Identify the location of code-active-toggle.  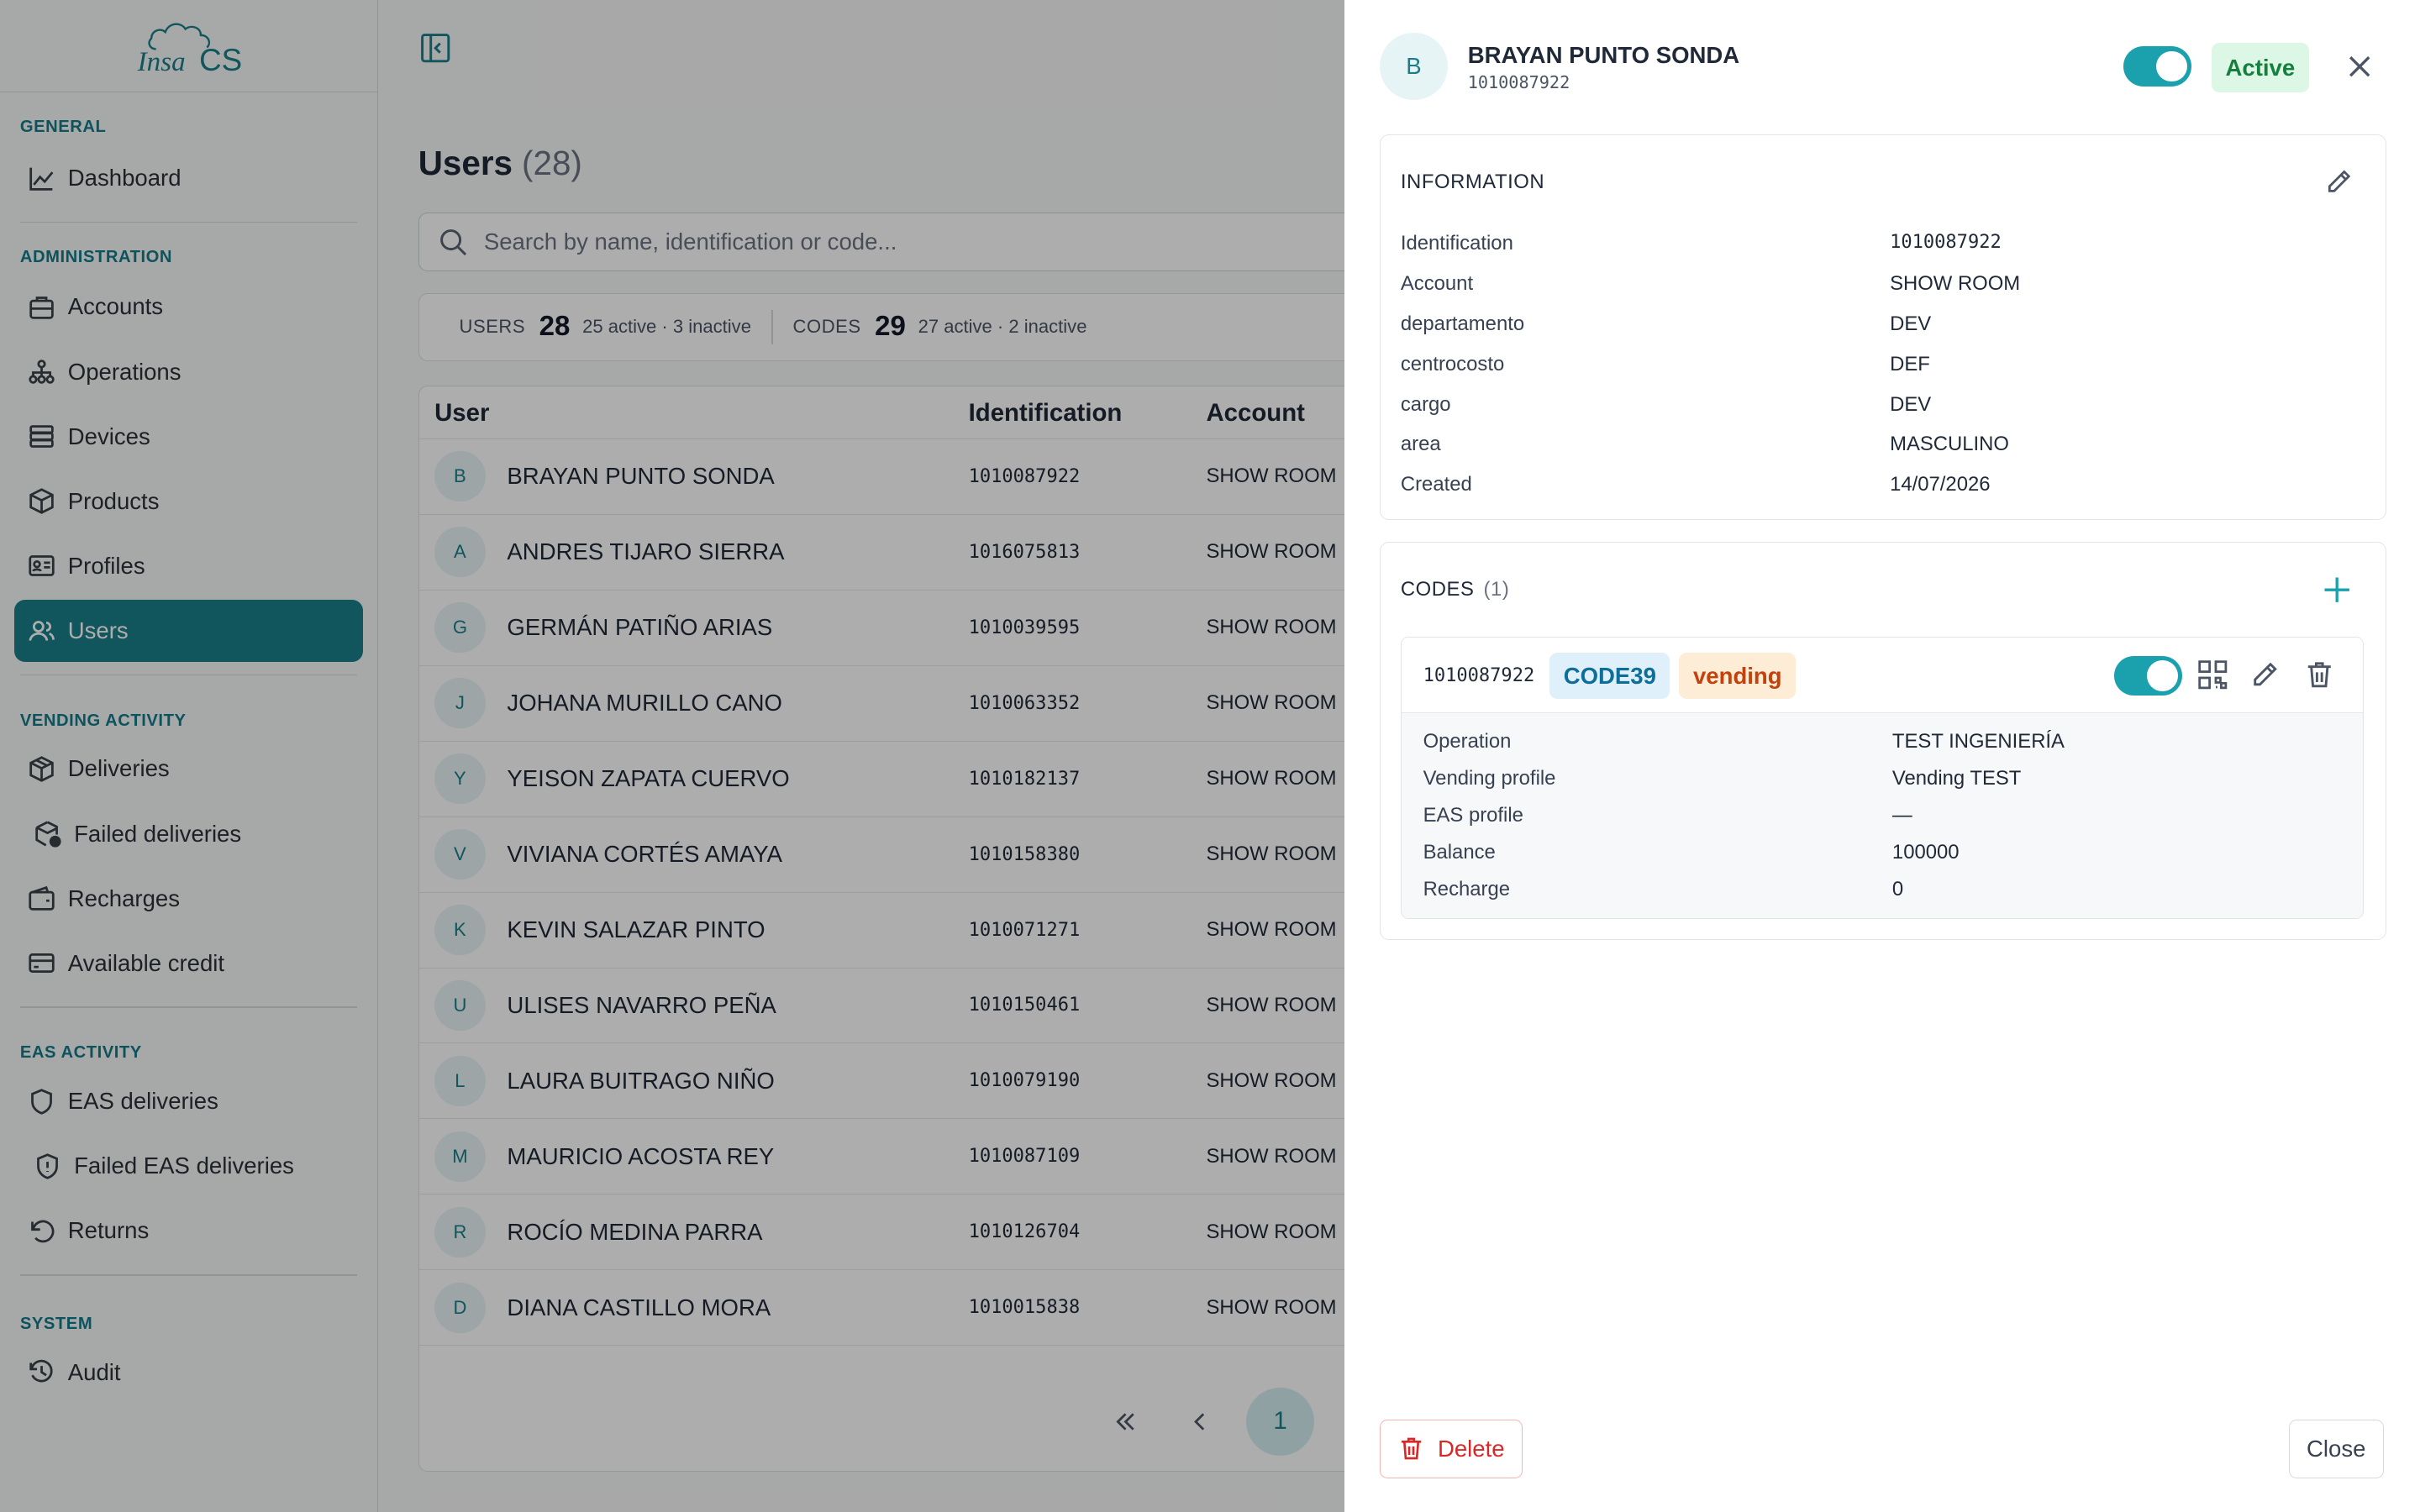
(2148, 675).